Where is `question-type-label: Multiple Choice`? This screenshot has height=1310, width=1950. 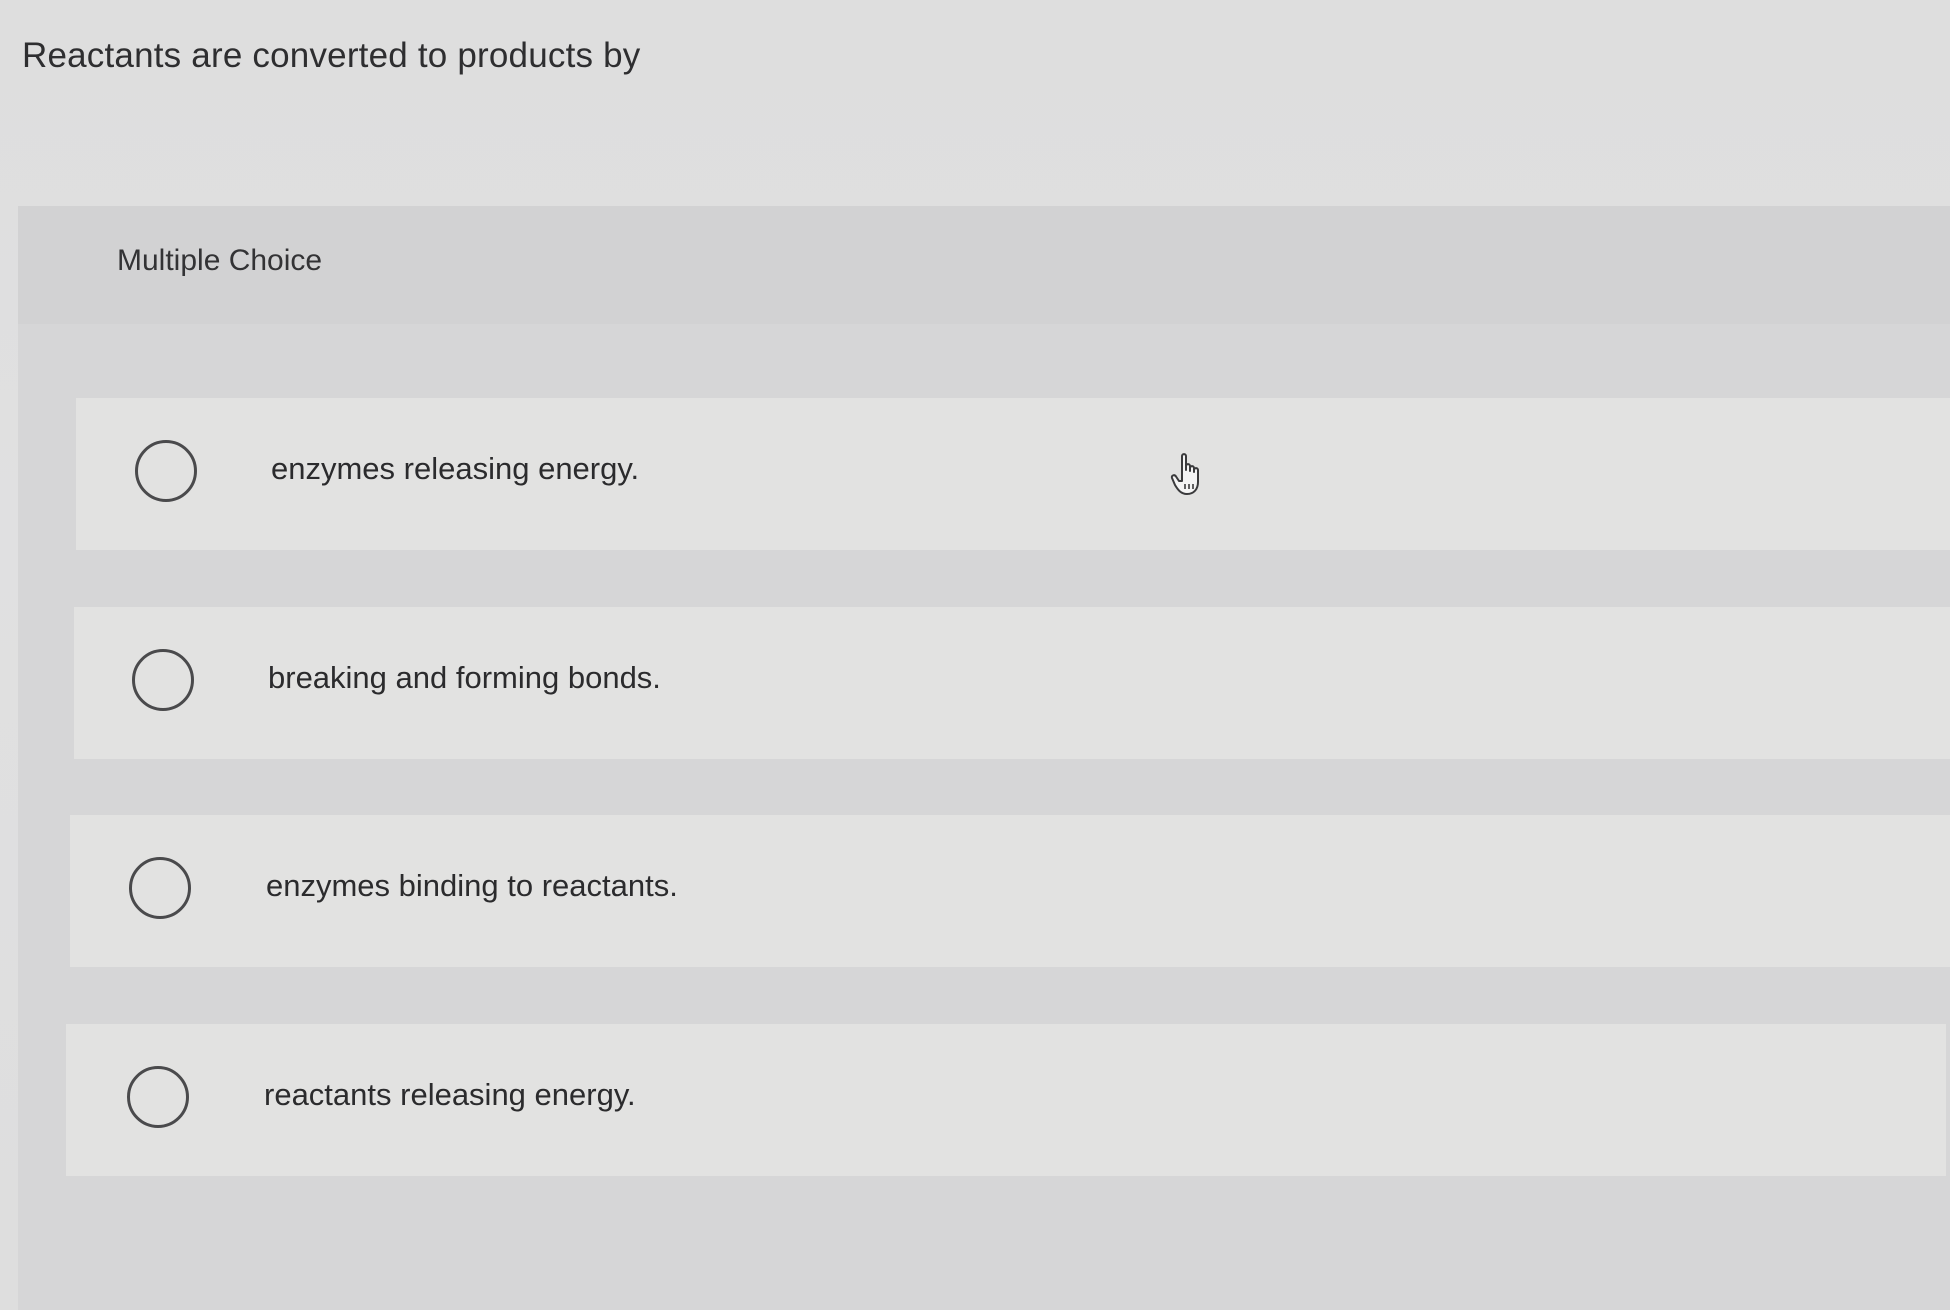 question-type-label: Multiple Choice is located at coordinates (220, 260).